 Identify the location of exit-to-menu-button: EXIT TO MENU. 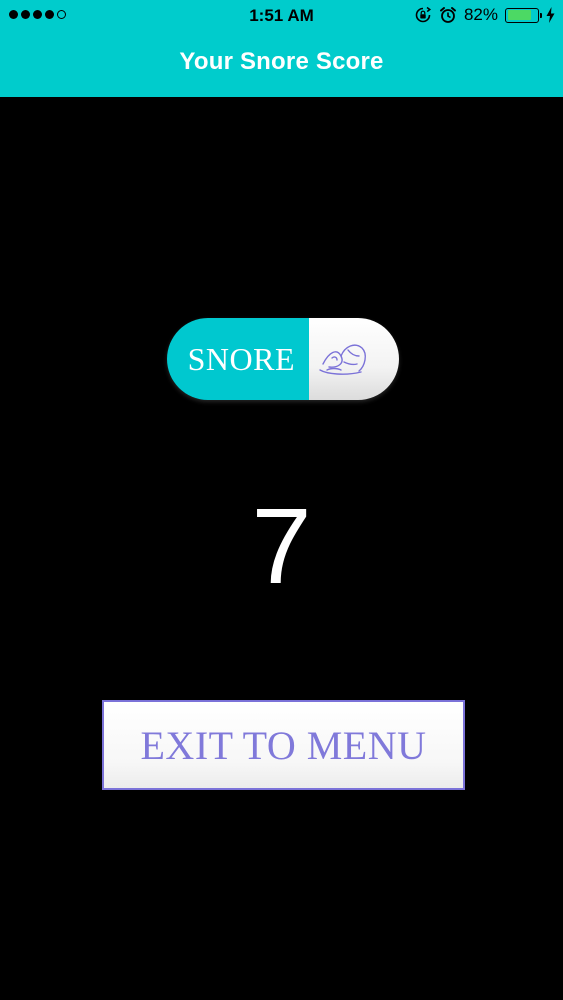
(283, 745).